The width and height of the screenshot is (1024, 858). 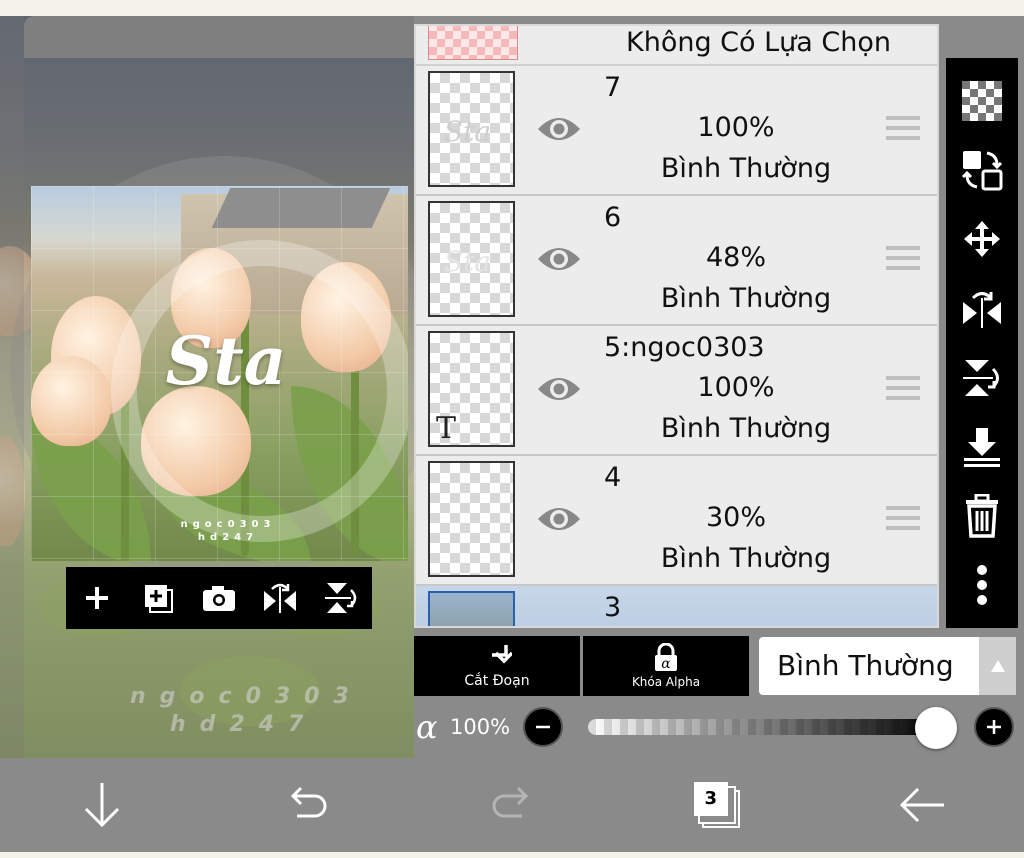 I want to click on move-icon, so click(x=982, y=239).